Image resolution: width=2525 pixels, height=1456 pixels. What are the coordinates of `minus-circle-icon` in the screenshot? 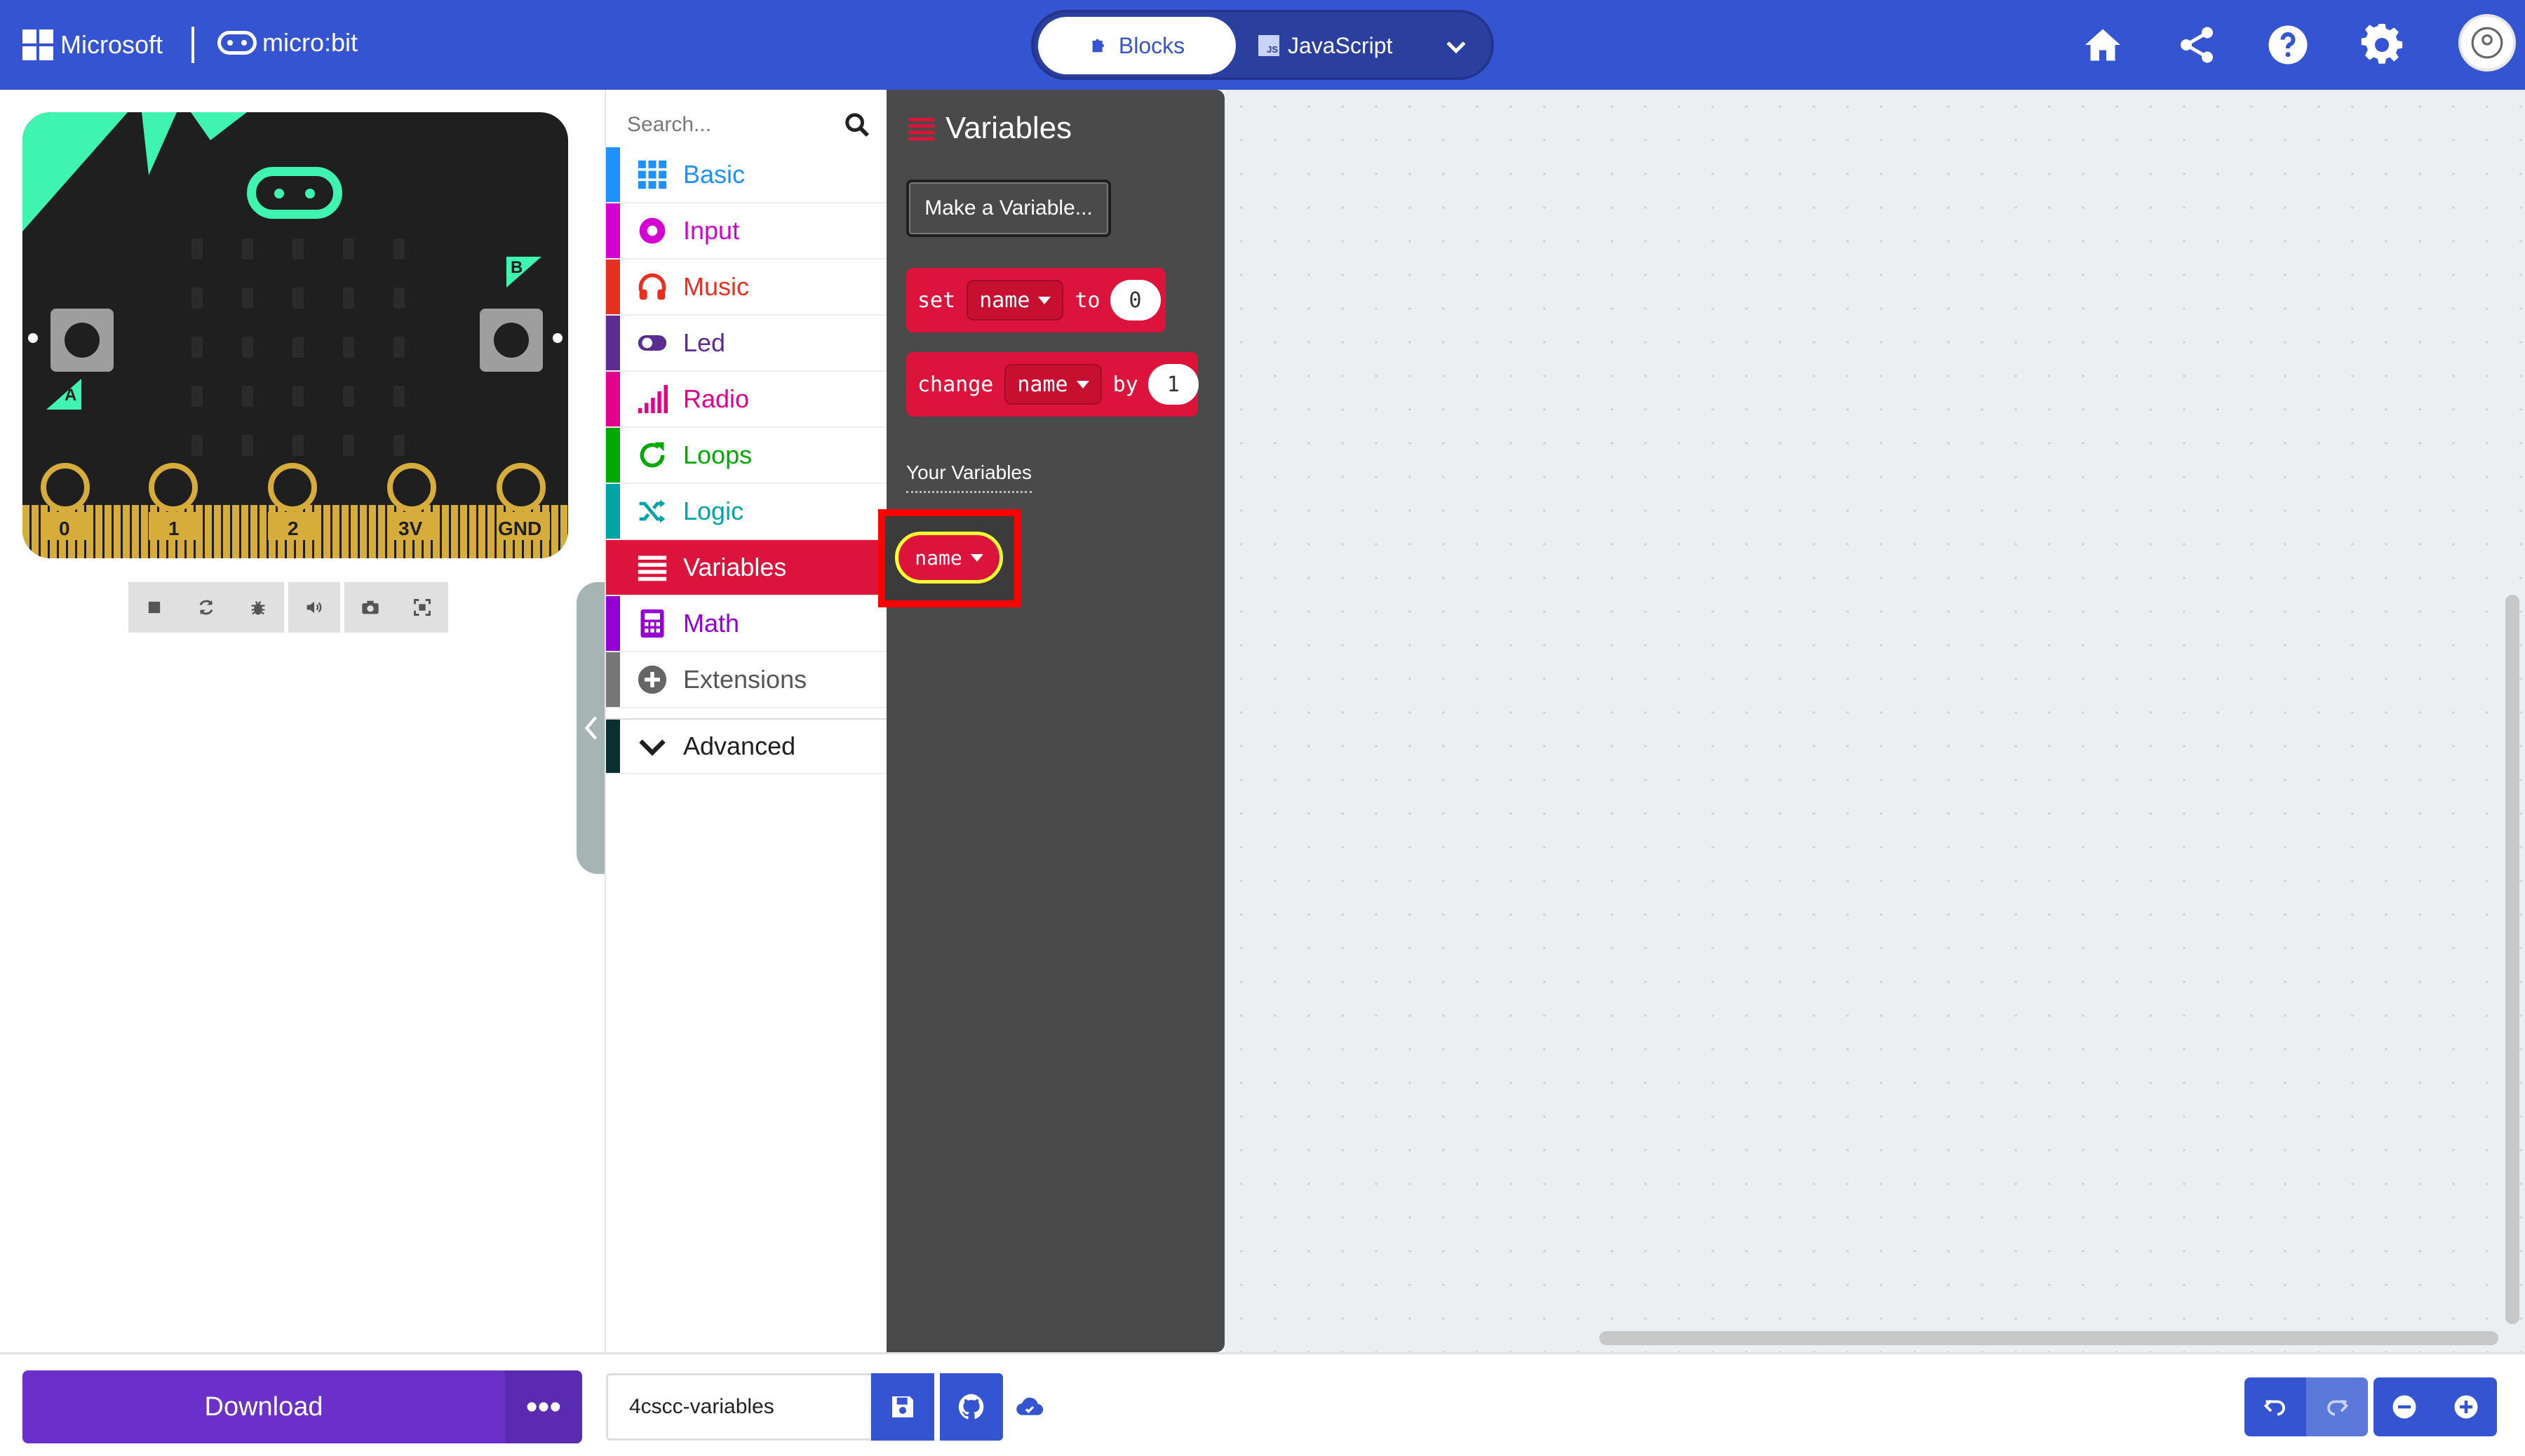 It's located at (2404, 1407).